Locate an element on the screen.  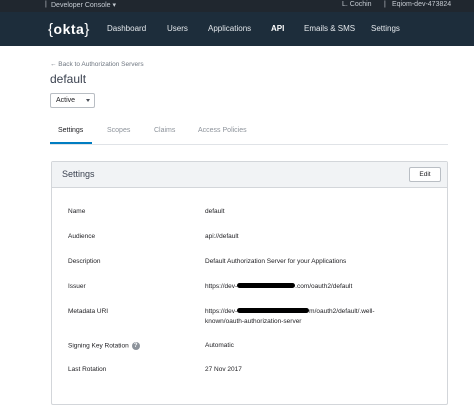
status-value: Active is located at coordinates (66, 100).